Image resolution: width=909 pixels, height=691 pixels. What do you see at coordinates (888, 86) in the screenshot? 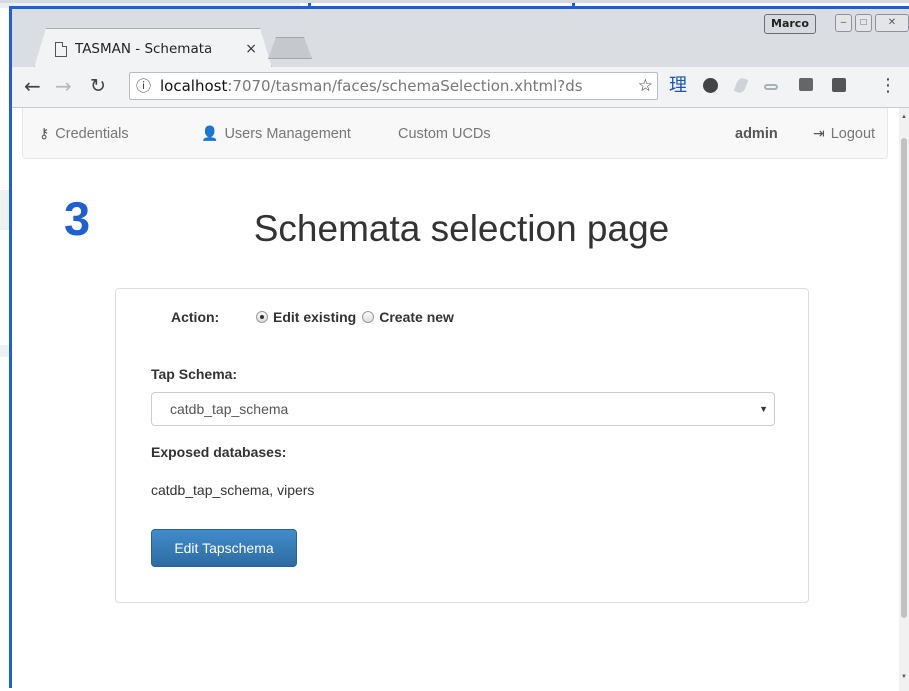
I see `browser-menu-icon: ⋮` at bounding box center [888, 86].